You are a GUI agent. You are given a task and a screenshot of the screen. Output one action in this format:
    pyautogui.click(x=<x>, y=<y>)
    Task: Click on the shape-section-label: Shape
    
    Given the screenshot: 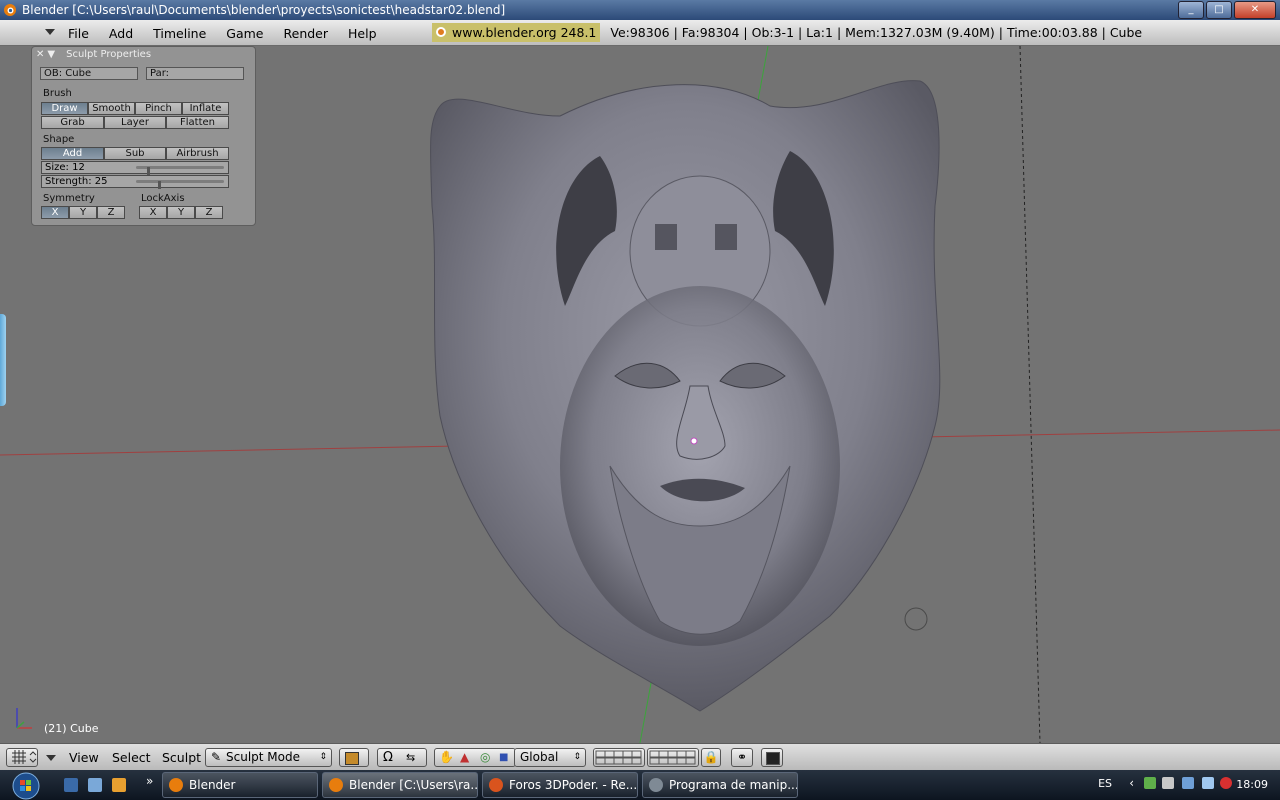 What is the action you would take?
    pyautogui.click(x=59, y=139)
    